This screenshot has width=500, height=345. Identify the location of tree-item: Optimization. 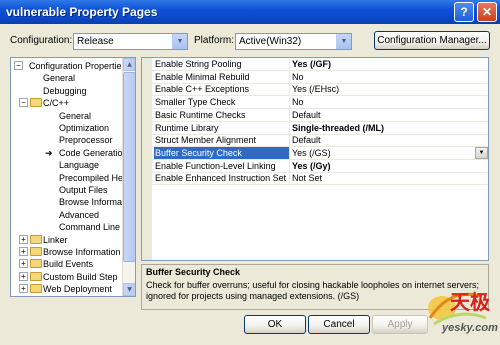
(67, 128).